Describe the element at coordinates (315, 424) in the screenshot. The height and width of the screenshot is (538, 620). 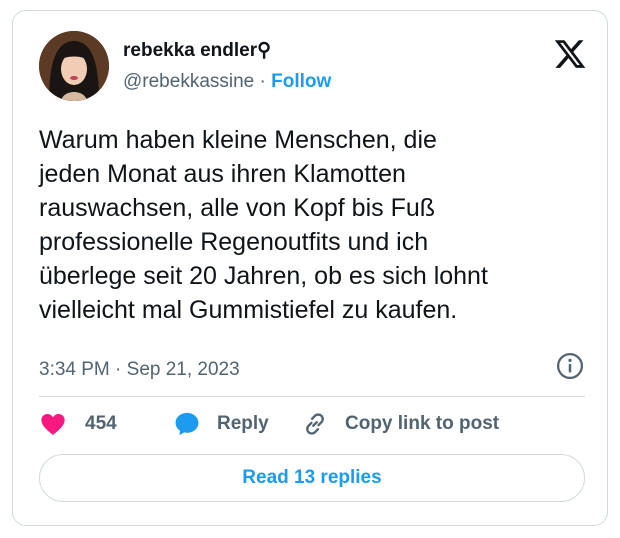
I see `link-icon` at that location.